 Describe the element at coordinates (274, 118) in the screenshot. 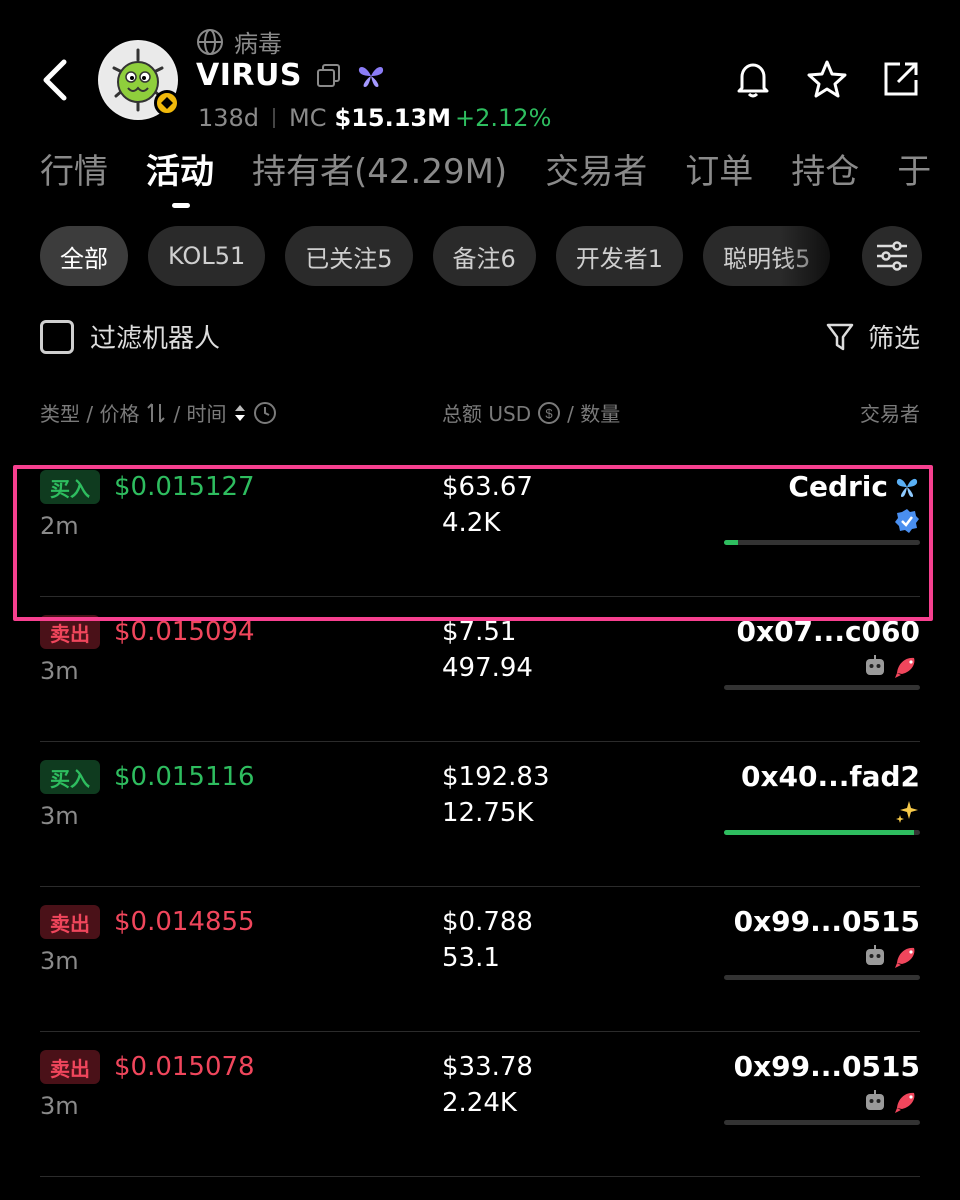

I see `stat-divider` at that location.